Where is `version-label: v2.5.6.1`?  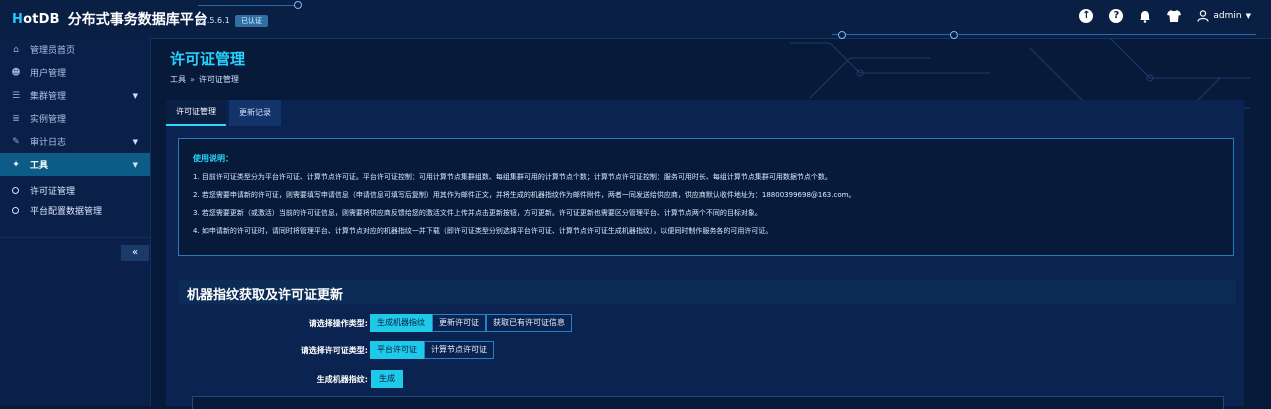 version-label: v2.5.6.1 is located at coordinates (213, 20).